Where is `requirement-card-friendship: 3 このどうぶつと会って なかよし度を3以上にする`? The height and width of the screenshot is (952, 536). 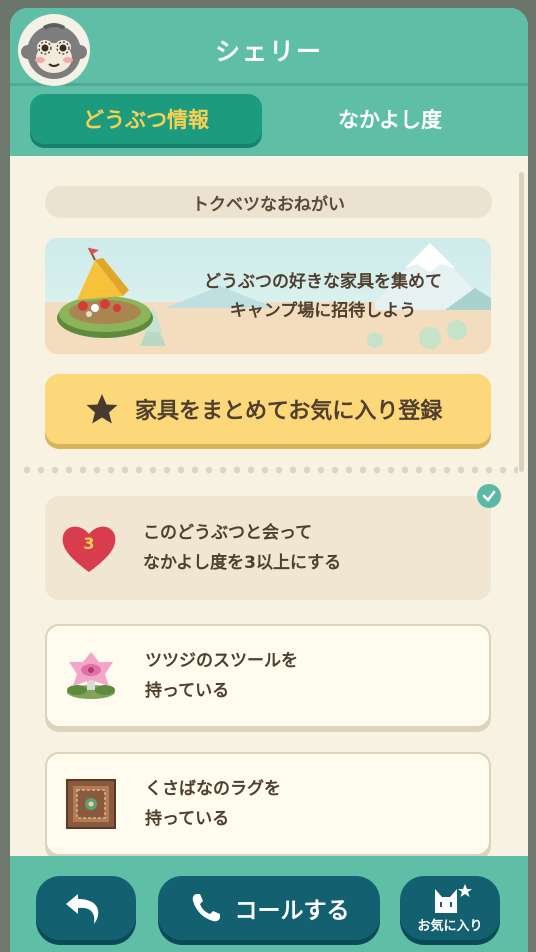
requirement-card-friendship: 3 このどうぶつと会って なかよし度を3以上にする is located at coordinates (273, 542).